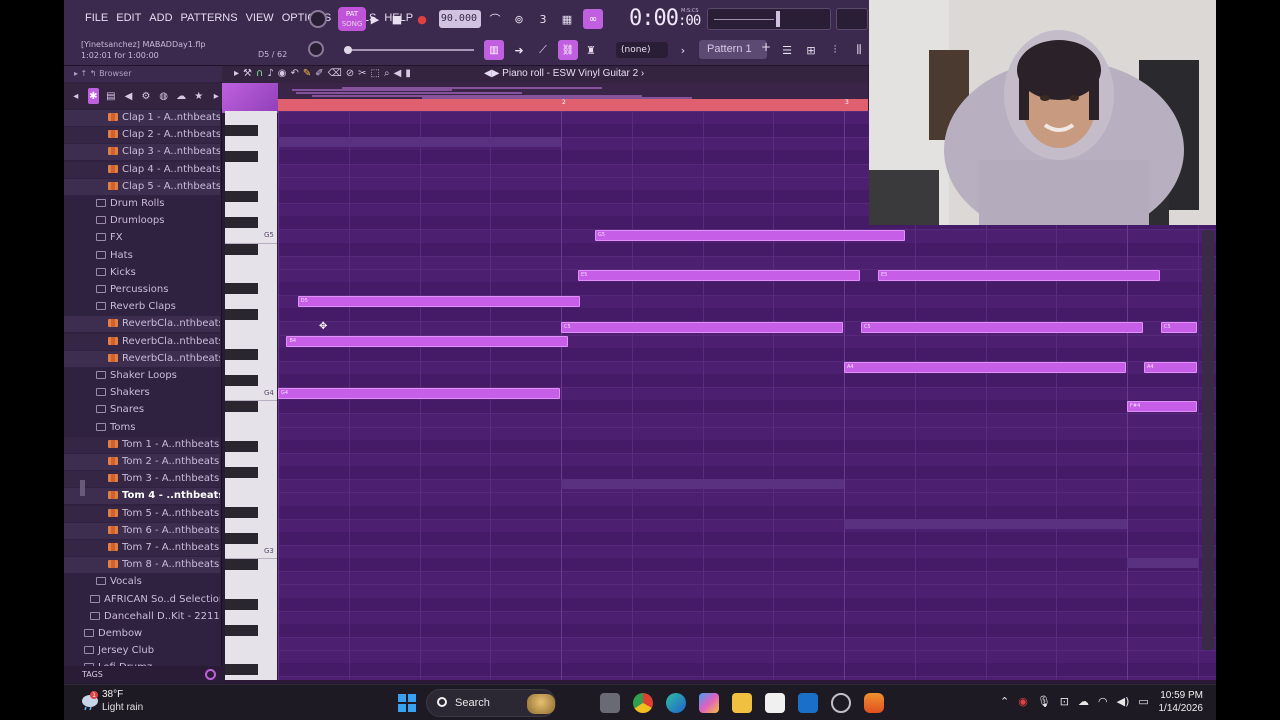 This screenshot has width=1280, height=720. Describe the element at coordinates (142, 135) in the screenshot. I see `browser-file-item: Clap 2 - A..nthbeats` at that location.